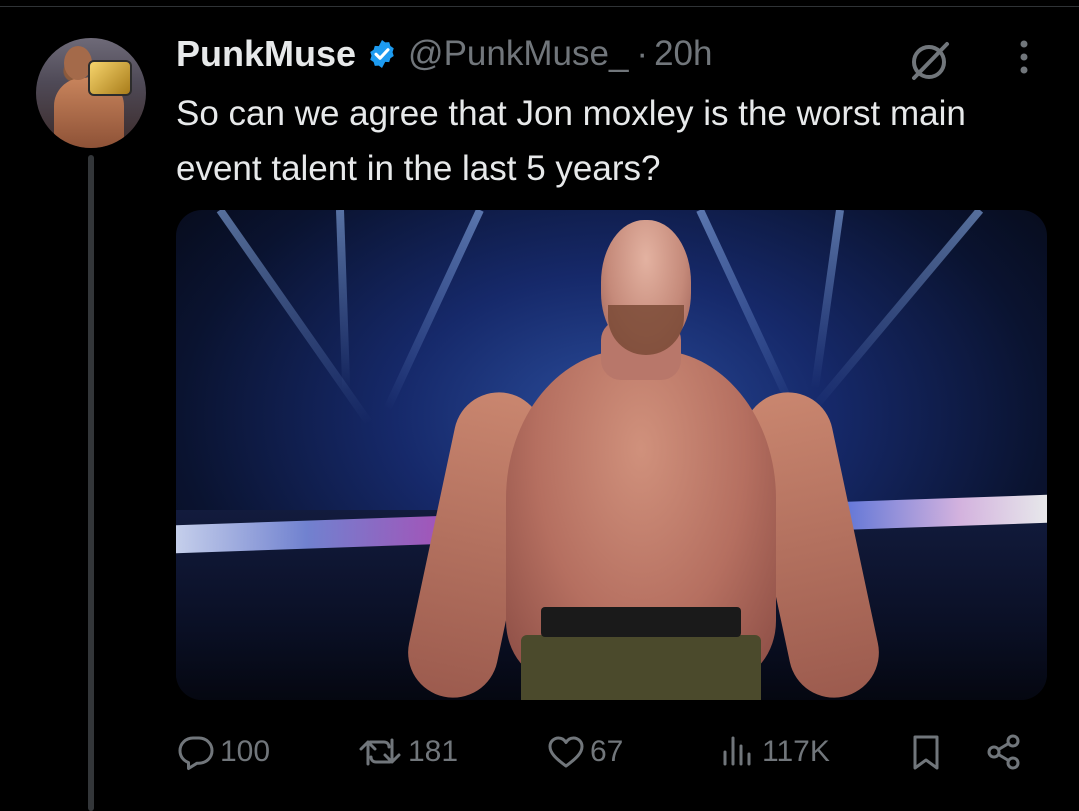 This screenshot has width=1079, height=811. Describe the element at coordinates (266, 54) in the screenshot. I see `author-name: PunkMuse` at that location.